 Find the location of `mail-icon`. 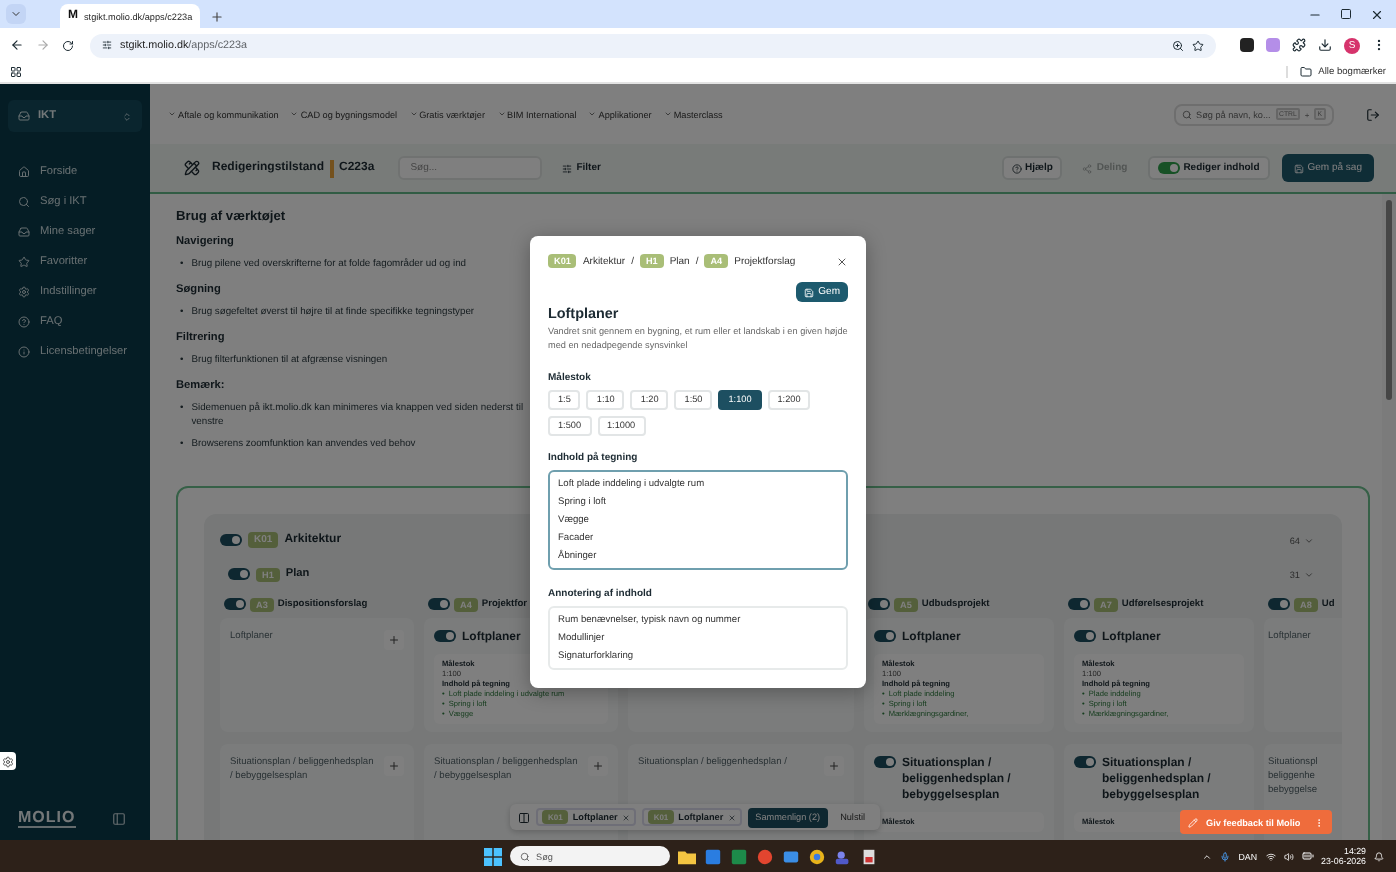

mail-icon is located at coordinates (791, 856).